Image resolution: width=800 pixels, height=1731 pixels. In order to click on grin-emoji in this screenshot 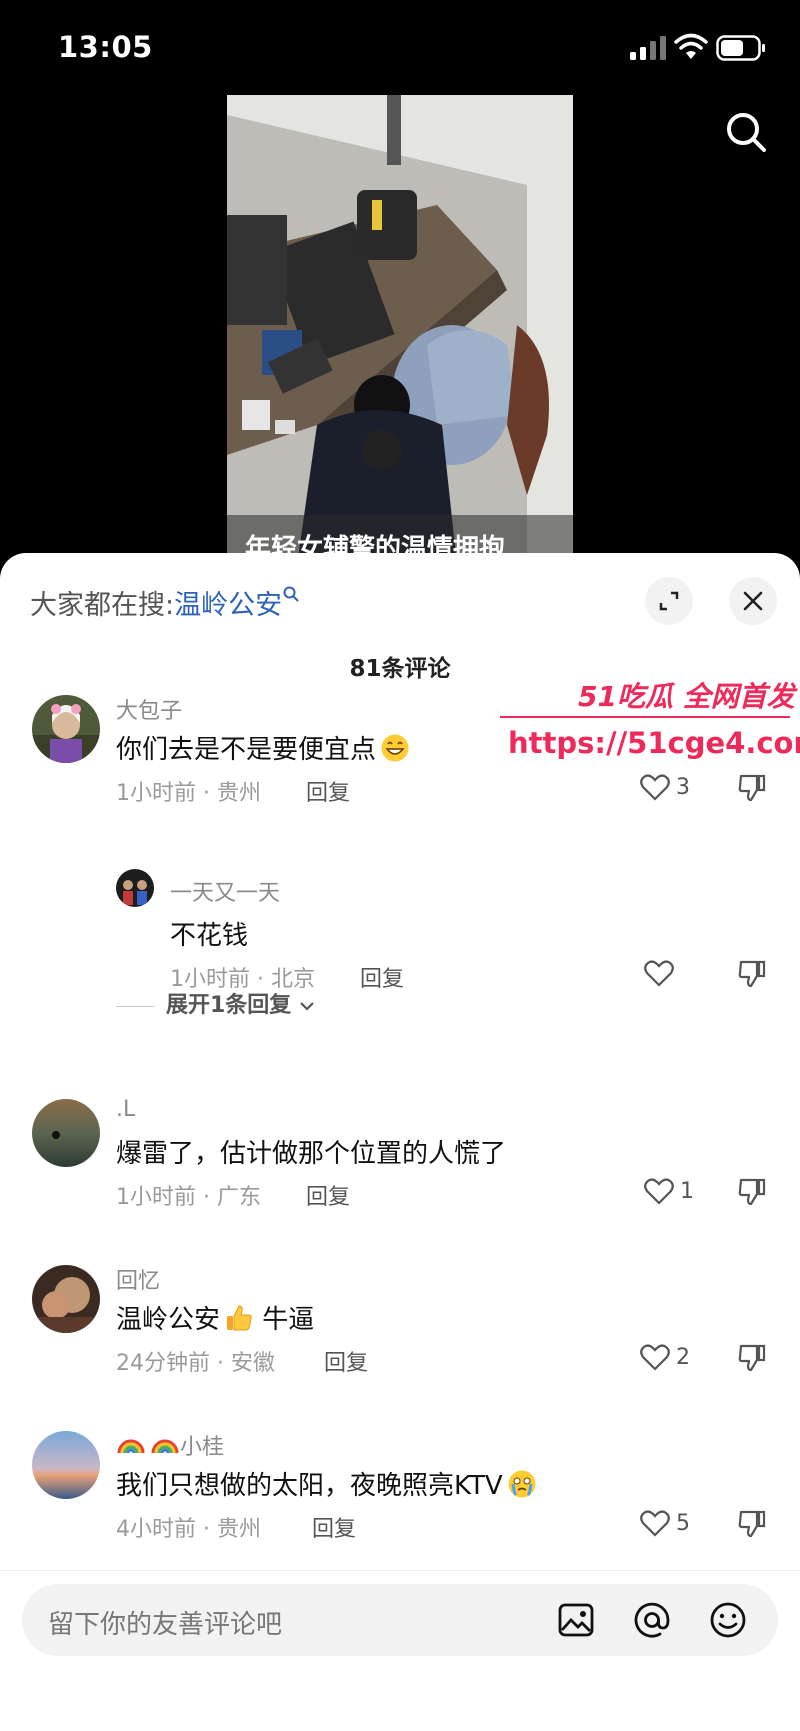, I will do `click(395, 748)`.